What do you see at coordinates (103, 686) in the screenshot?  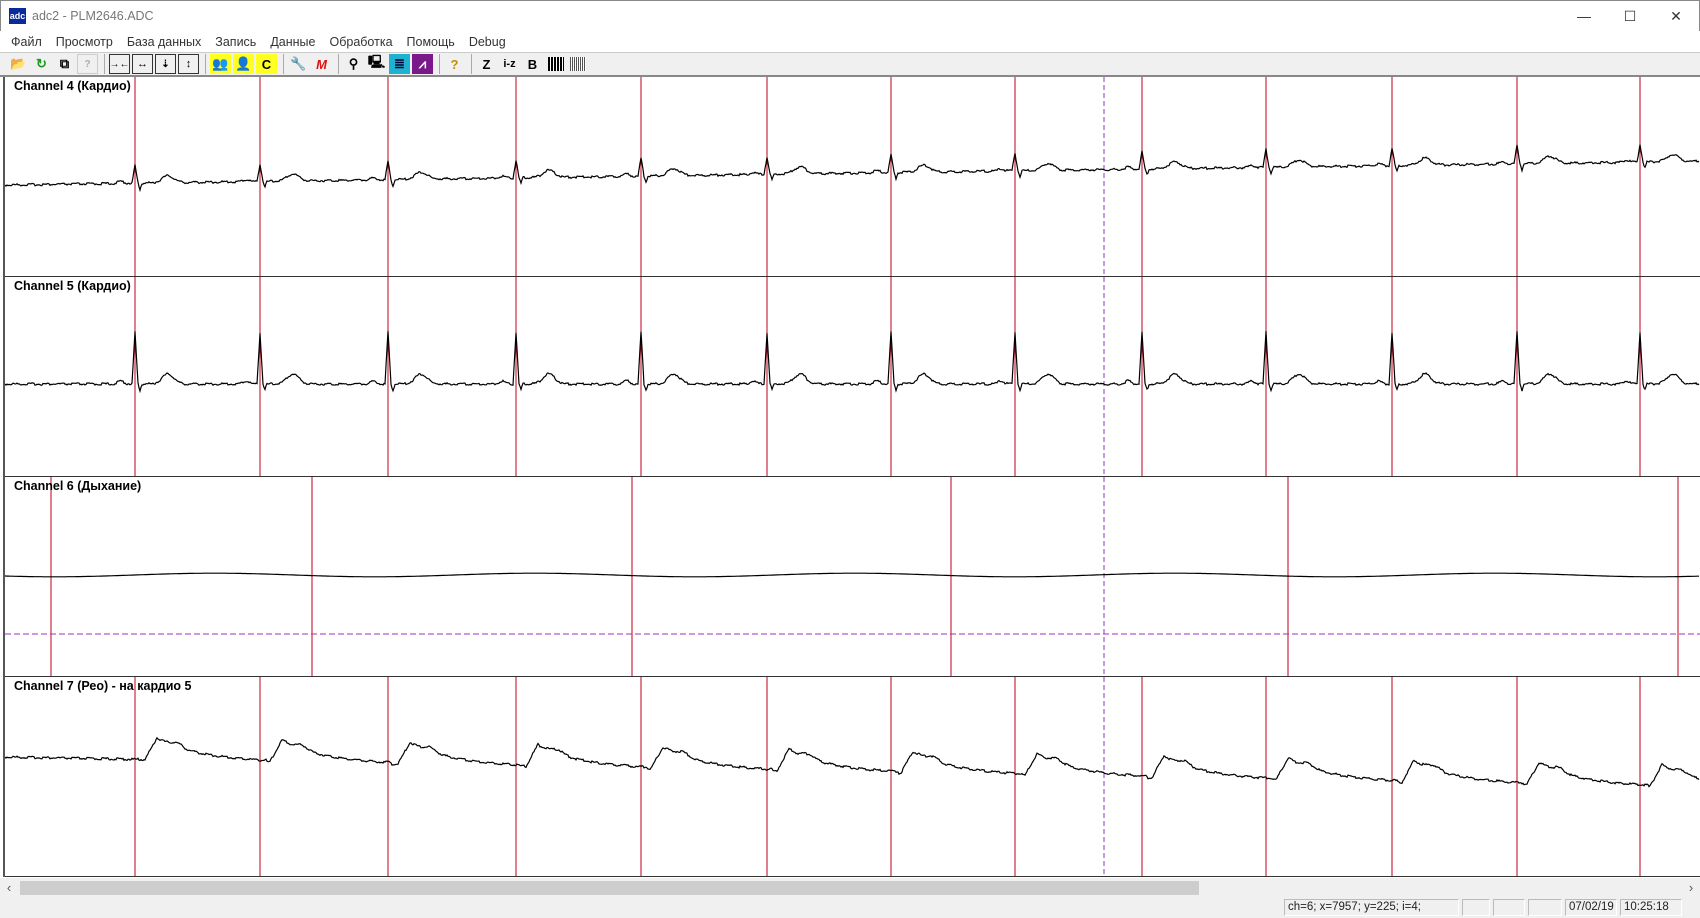 I see `channel-label: Channel 7 (Рео) - на кардио 5` at bounding box center [103, 686].